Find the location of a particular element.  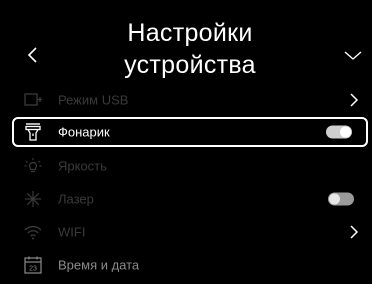

chevron-left-icon is located at coordinates (33, 55).